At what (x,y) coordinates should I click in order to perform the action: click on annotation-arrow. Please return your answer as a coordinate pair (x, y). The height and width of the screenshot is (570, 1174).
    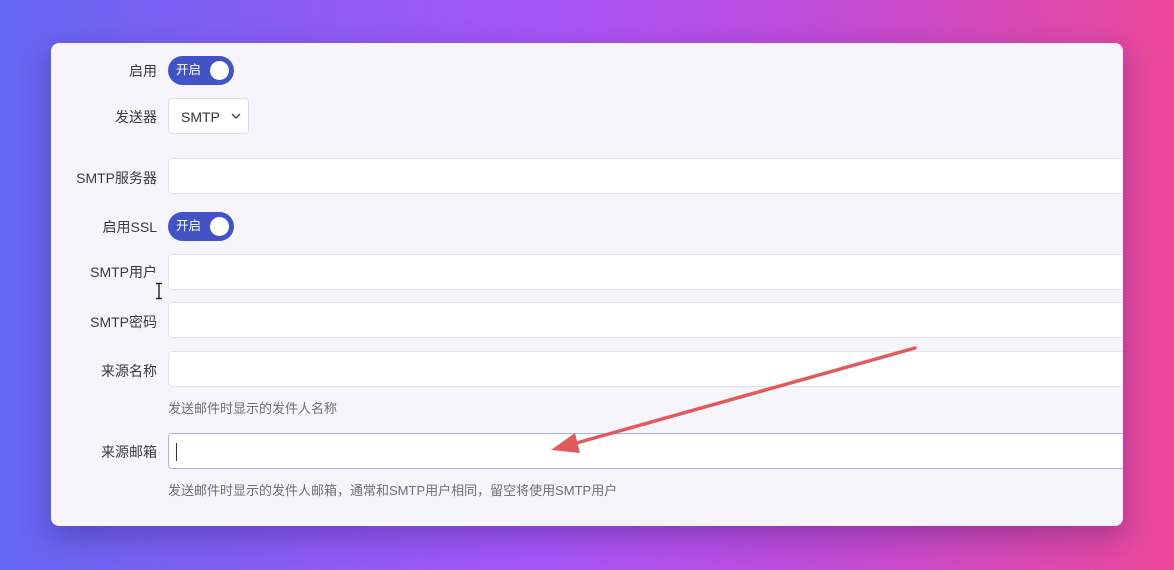
    Looking at the image, I should click on (734, 399).